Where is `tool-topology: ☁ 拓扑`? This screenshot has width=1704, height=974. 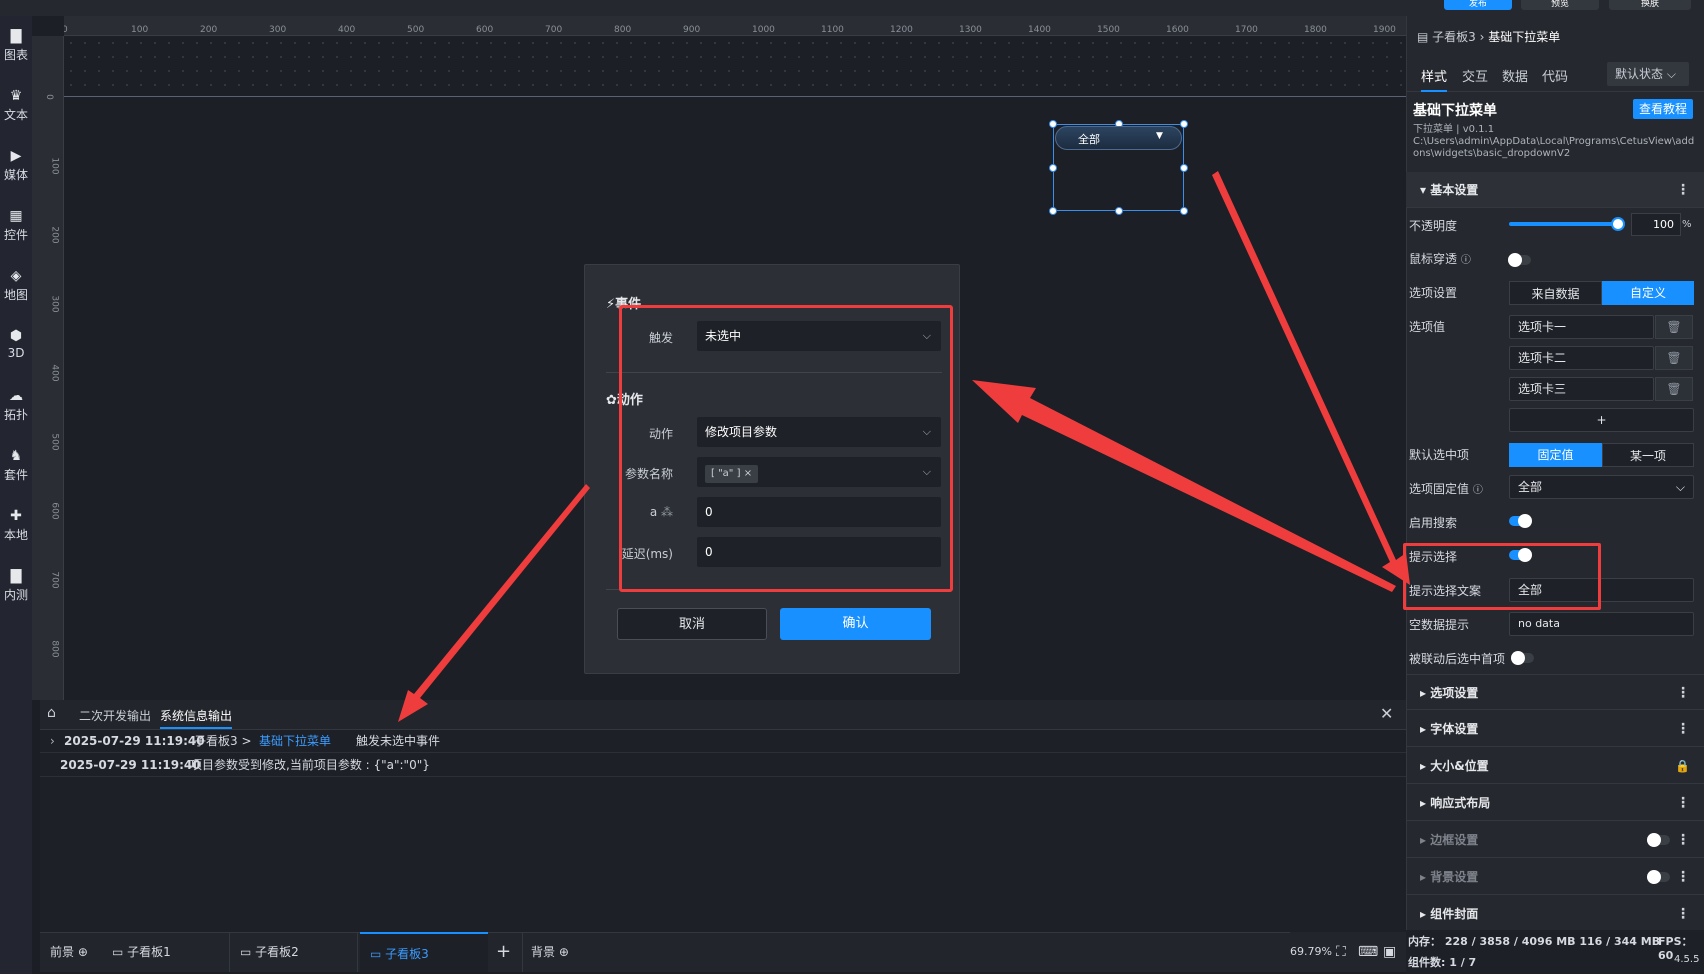 tool-topology: ☁ 拓扑 is located at coordinates (16, 406).